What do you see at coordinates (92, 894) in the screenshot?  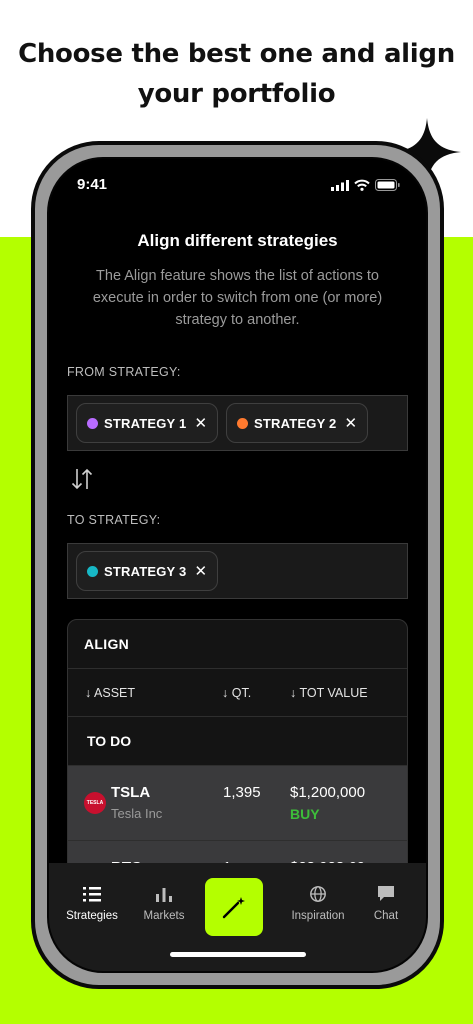 I see `list-icon` at bounding box center [92, 894].